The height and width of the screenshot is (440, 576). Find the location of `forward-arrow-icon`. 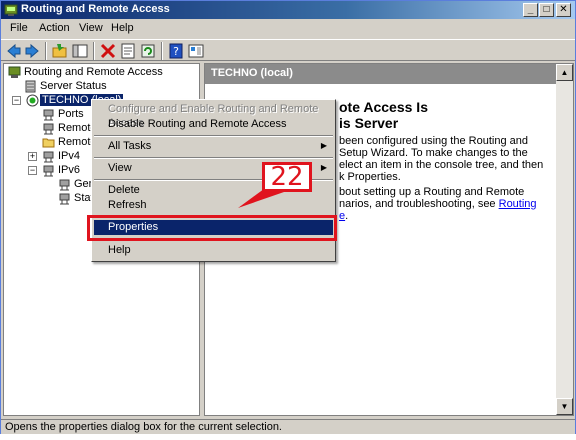

forward-arrow-icon is located at coordinates (32, 51).